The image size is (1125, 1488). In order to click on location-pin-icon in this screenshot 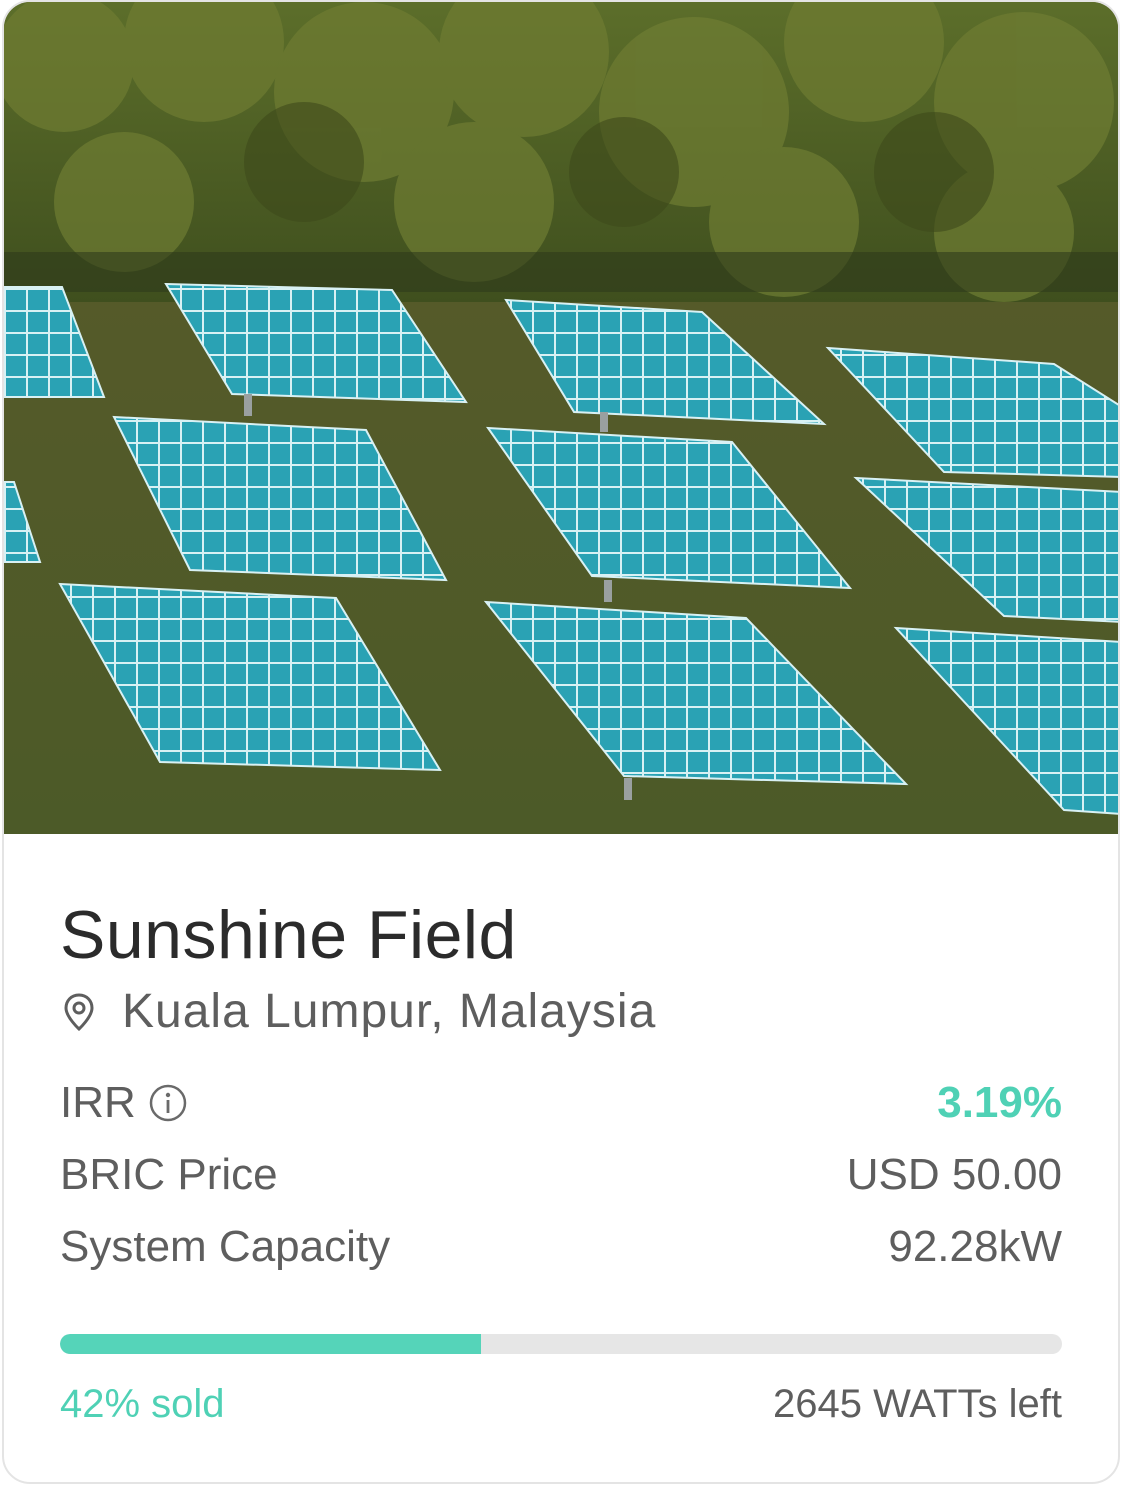, I will do `click(79, 1011)`.